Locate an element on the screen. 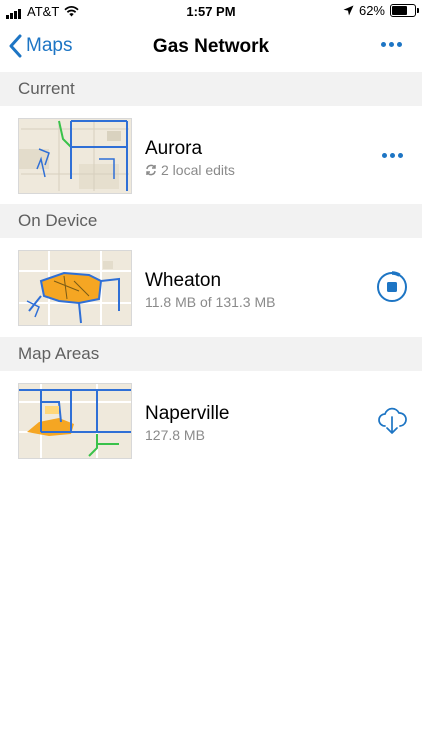  battery-icon is located at coordinates (404, 10).